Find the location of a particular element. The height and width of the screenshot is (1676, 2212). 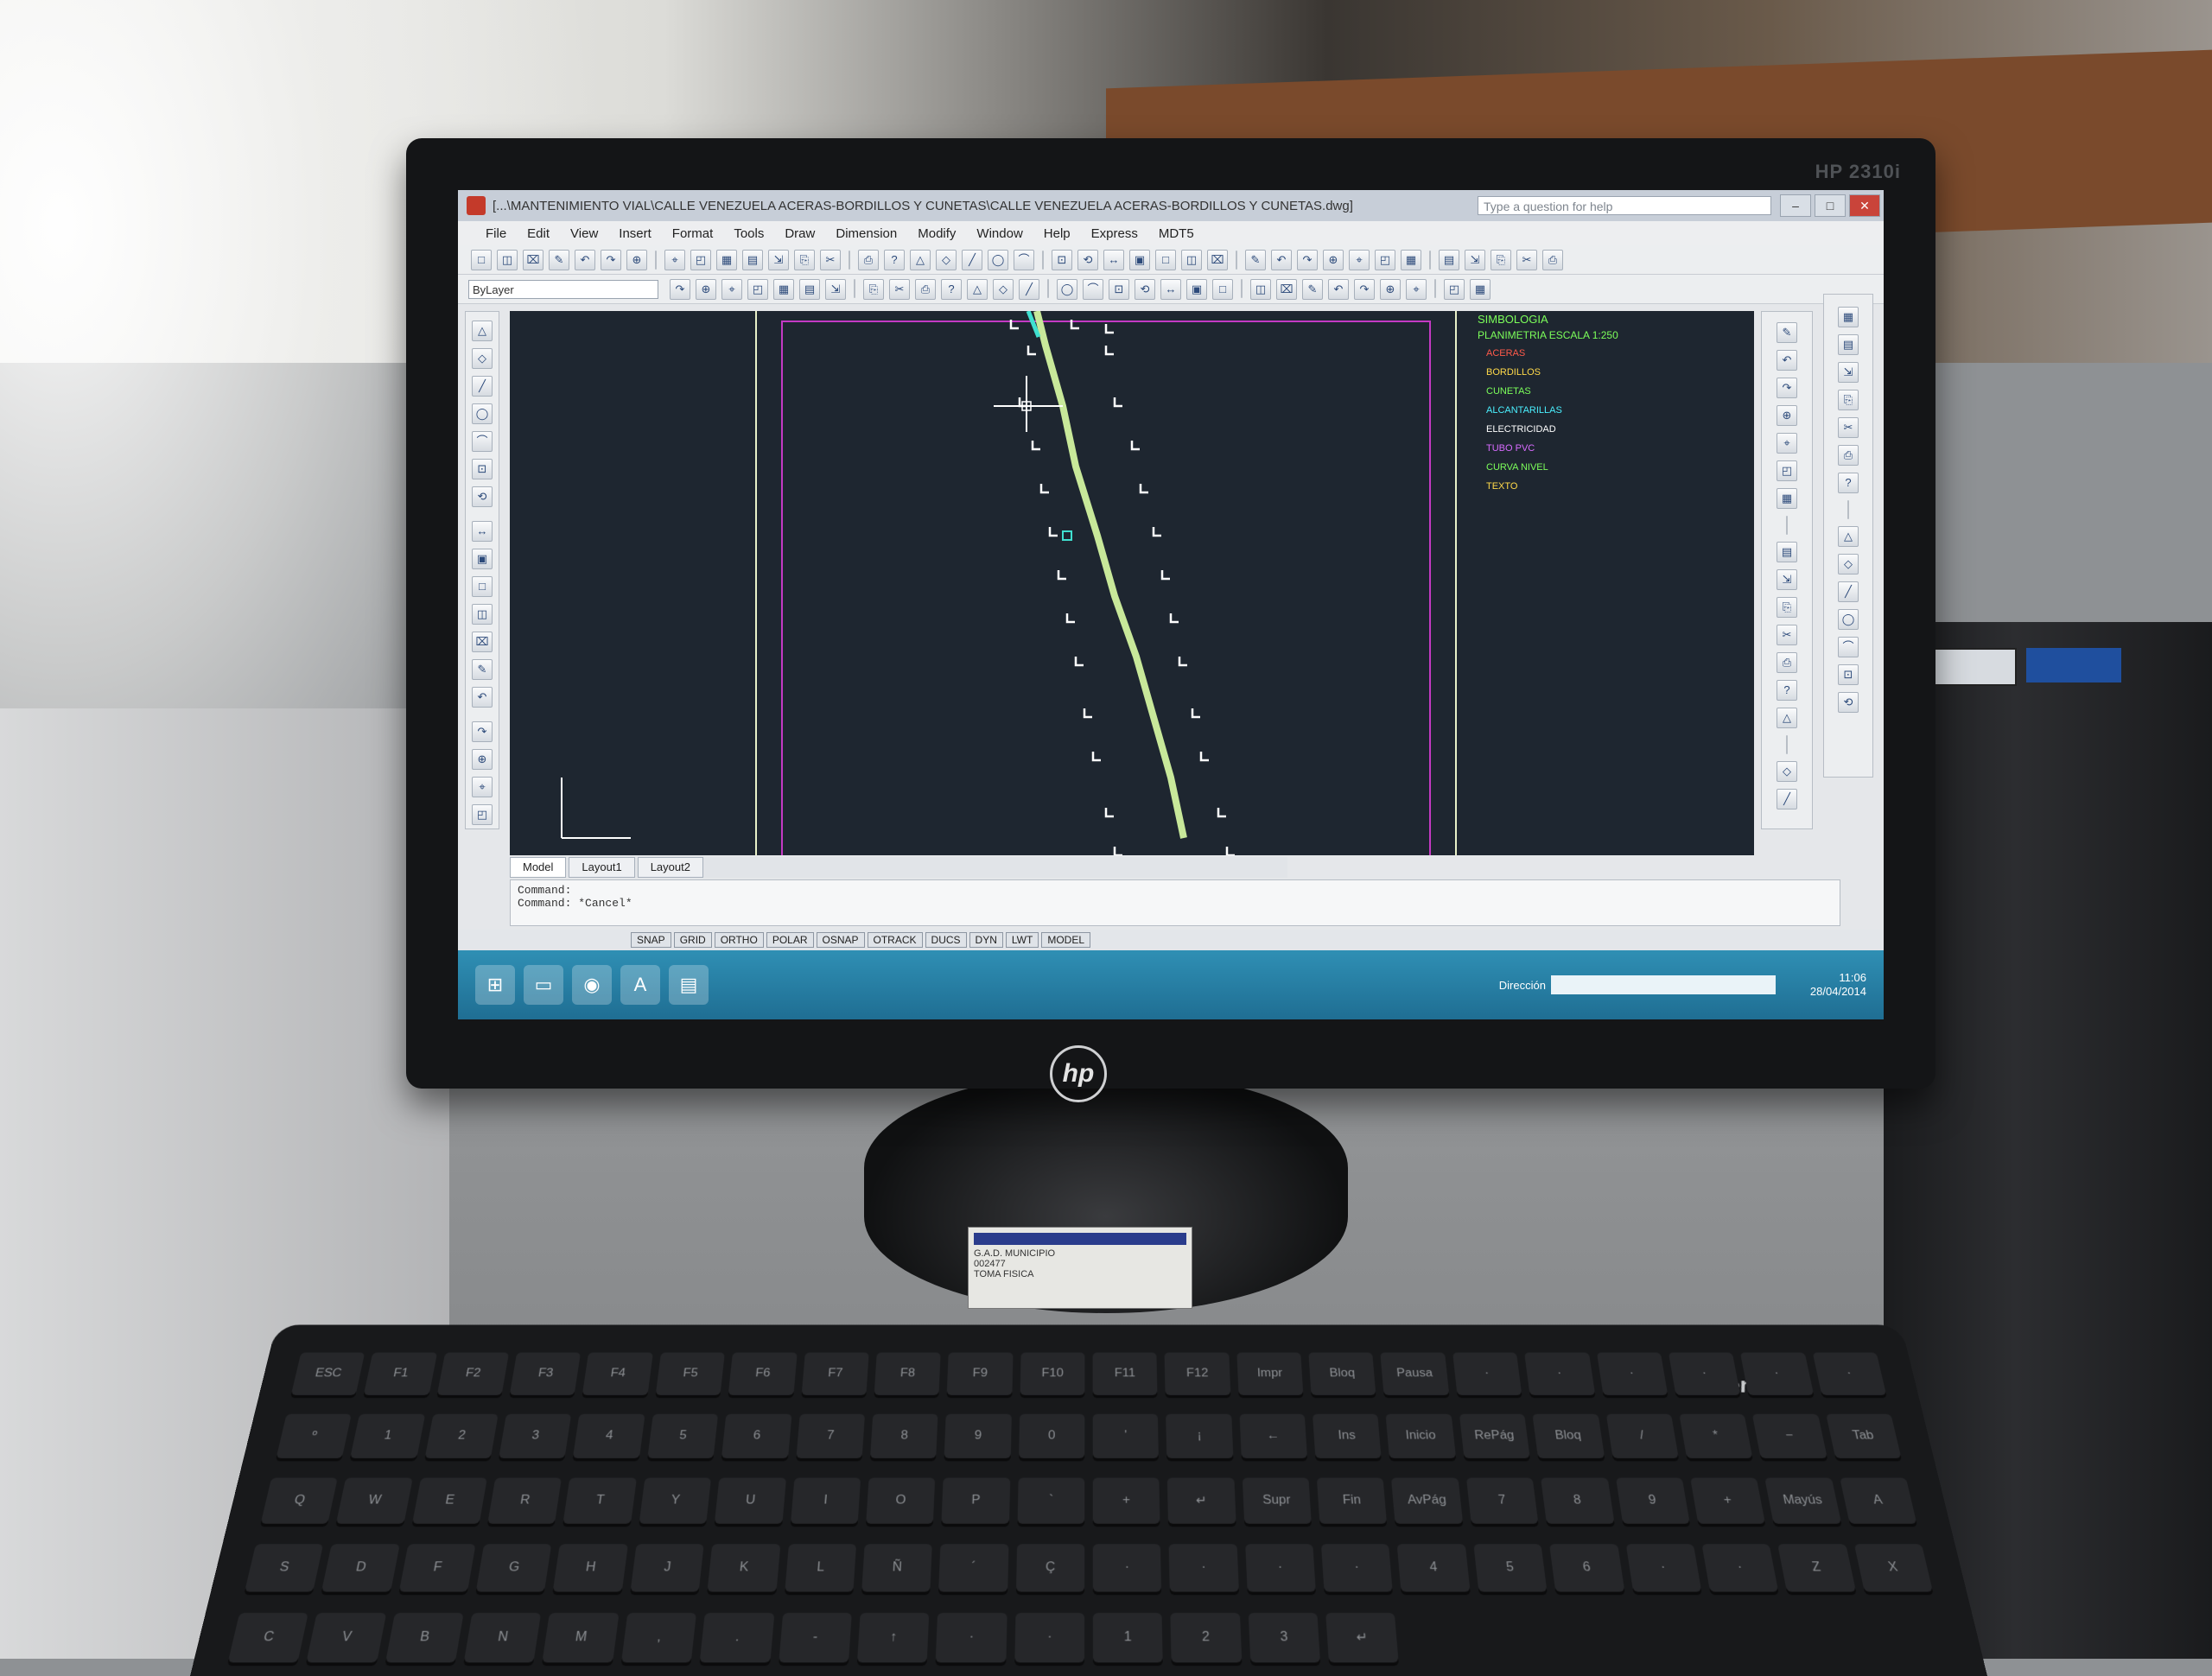

keyboard-key: 5 is located at coordinates (682, 1436).